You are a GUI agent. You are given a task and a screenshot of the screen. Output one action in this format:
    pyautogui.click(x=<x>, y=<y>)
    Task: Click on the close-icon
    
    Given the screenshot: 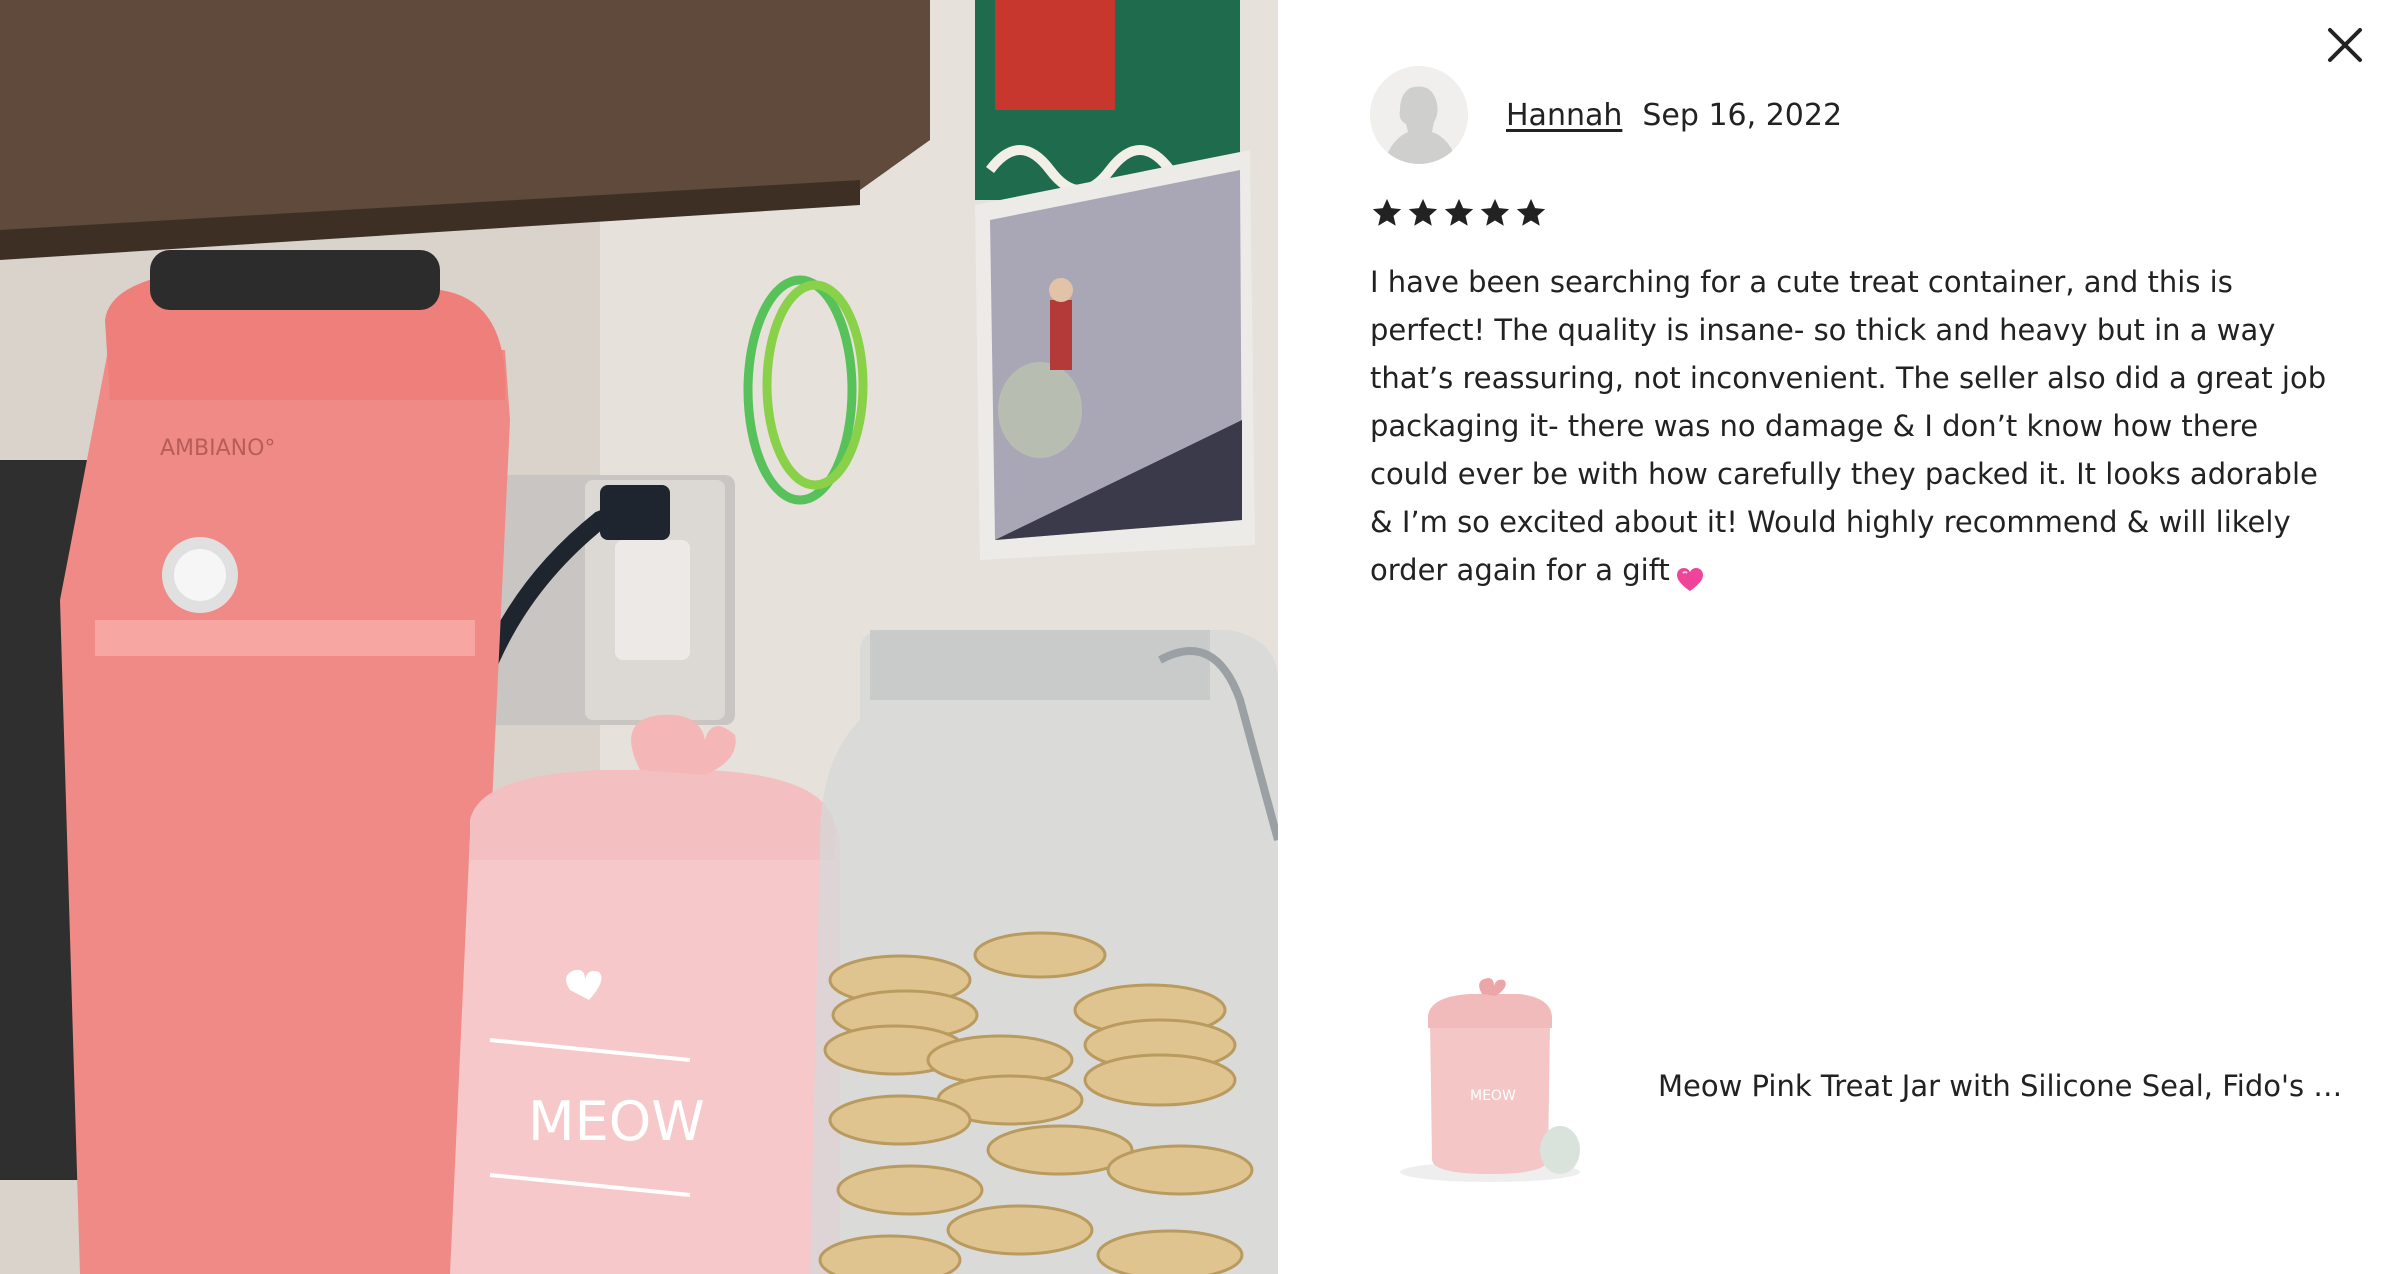 What is the action you would take?
    pyautogui.click(x=2345, y=45)
    